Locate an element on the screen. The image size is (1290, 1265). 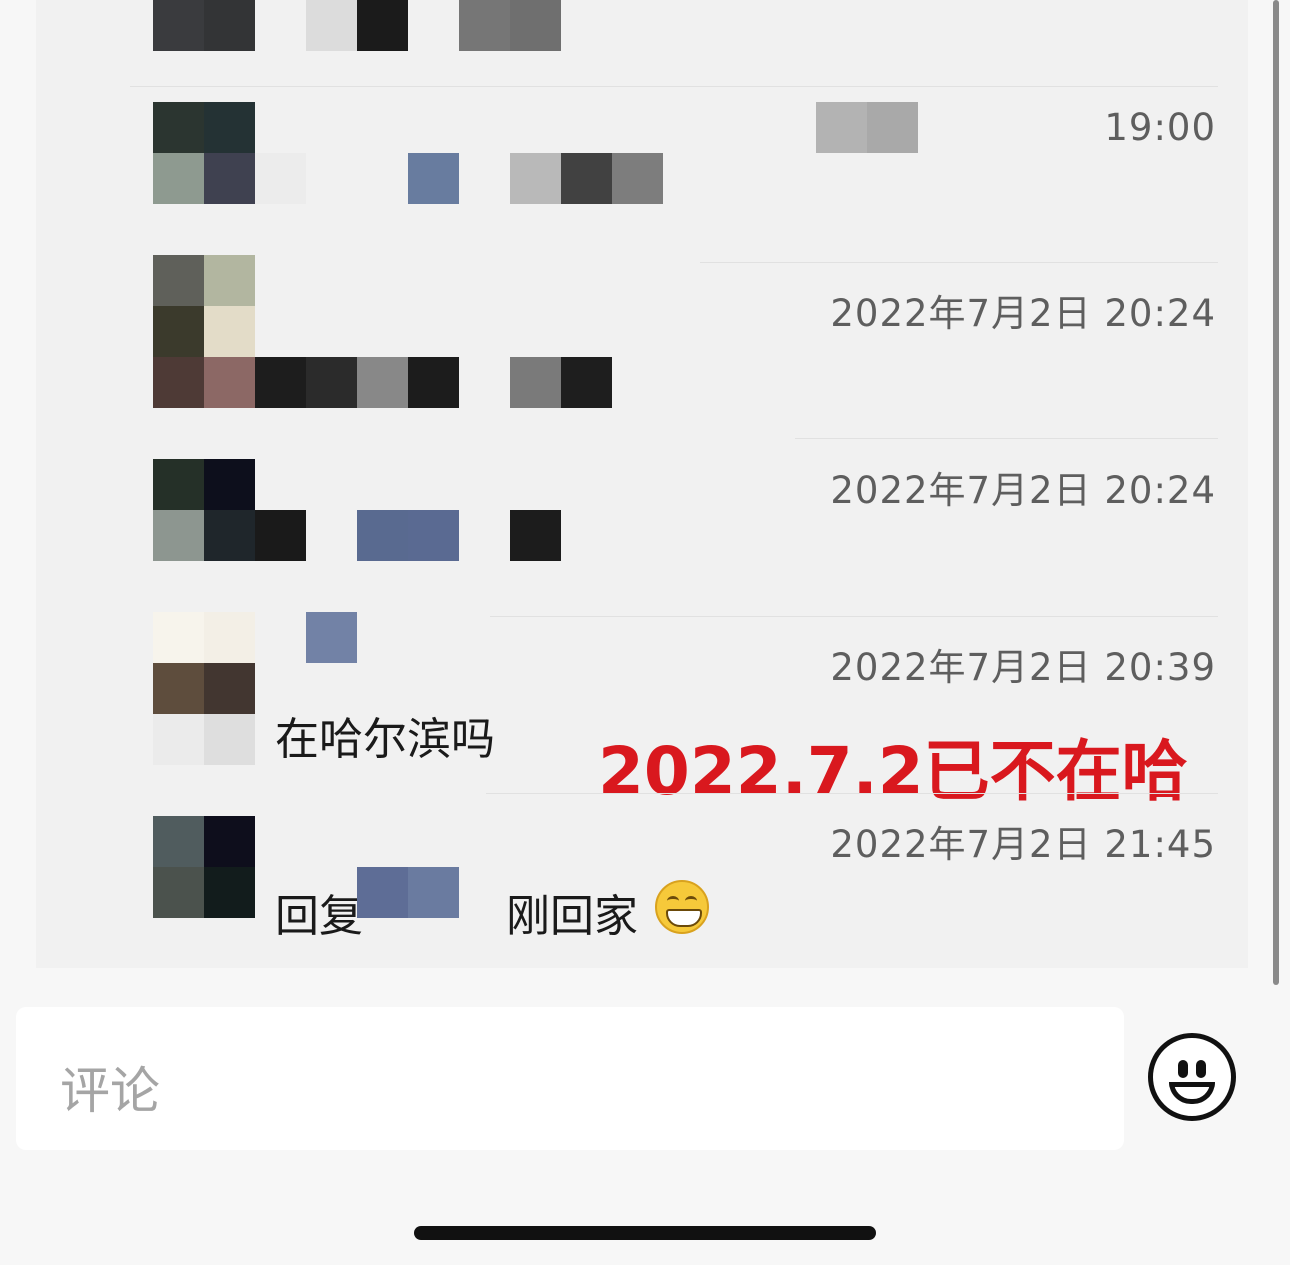
grinning-emoji-icon is located at coordinates (682, 907).